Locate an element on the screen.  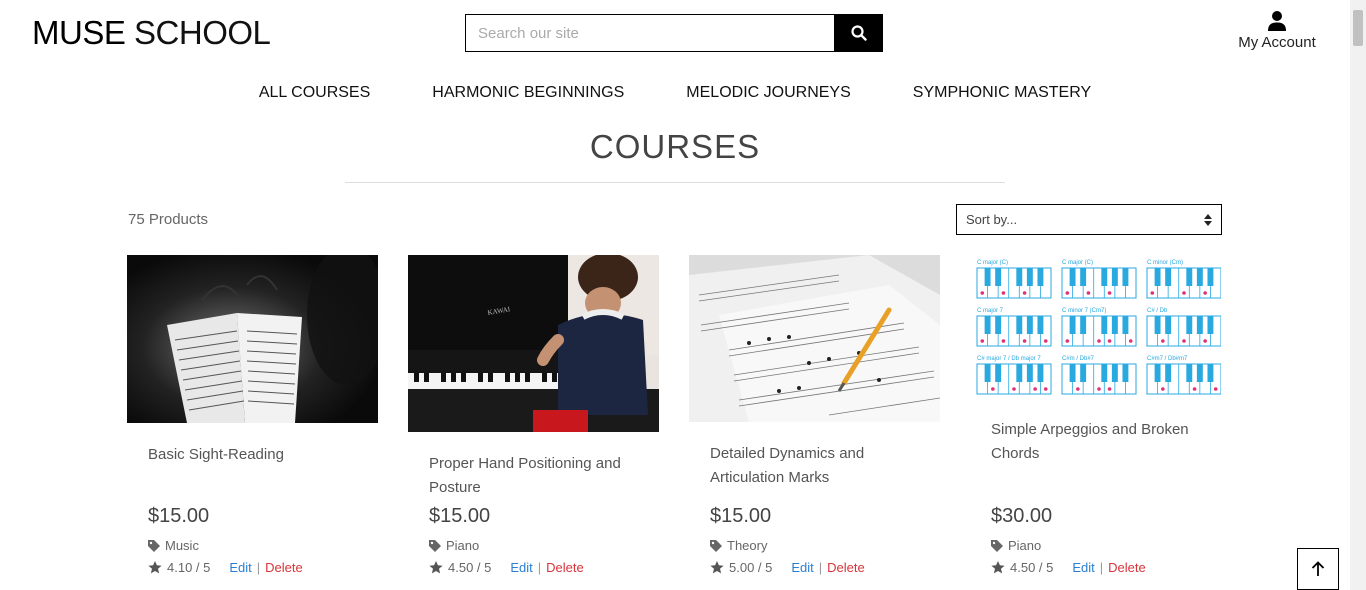
scrollbar-thumb is located at coordinates (1358, 28).